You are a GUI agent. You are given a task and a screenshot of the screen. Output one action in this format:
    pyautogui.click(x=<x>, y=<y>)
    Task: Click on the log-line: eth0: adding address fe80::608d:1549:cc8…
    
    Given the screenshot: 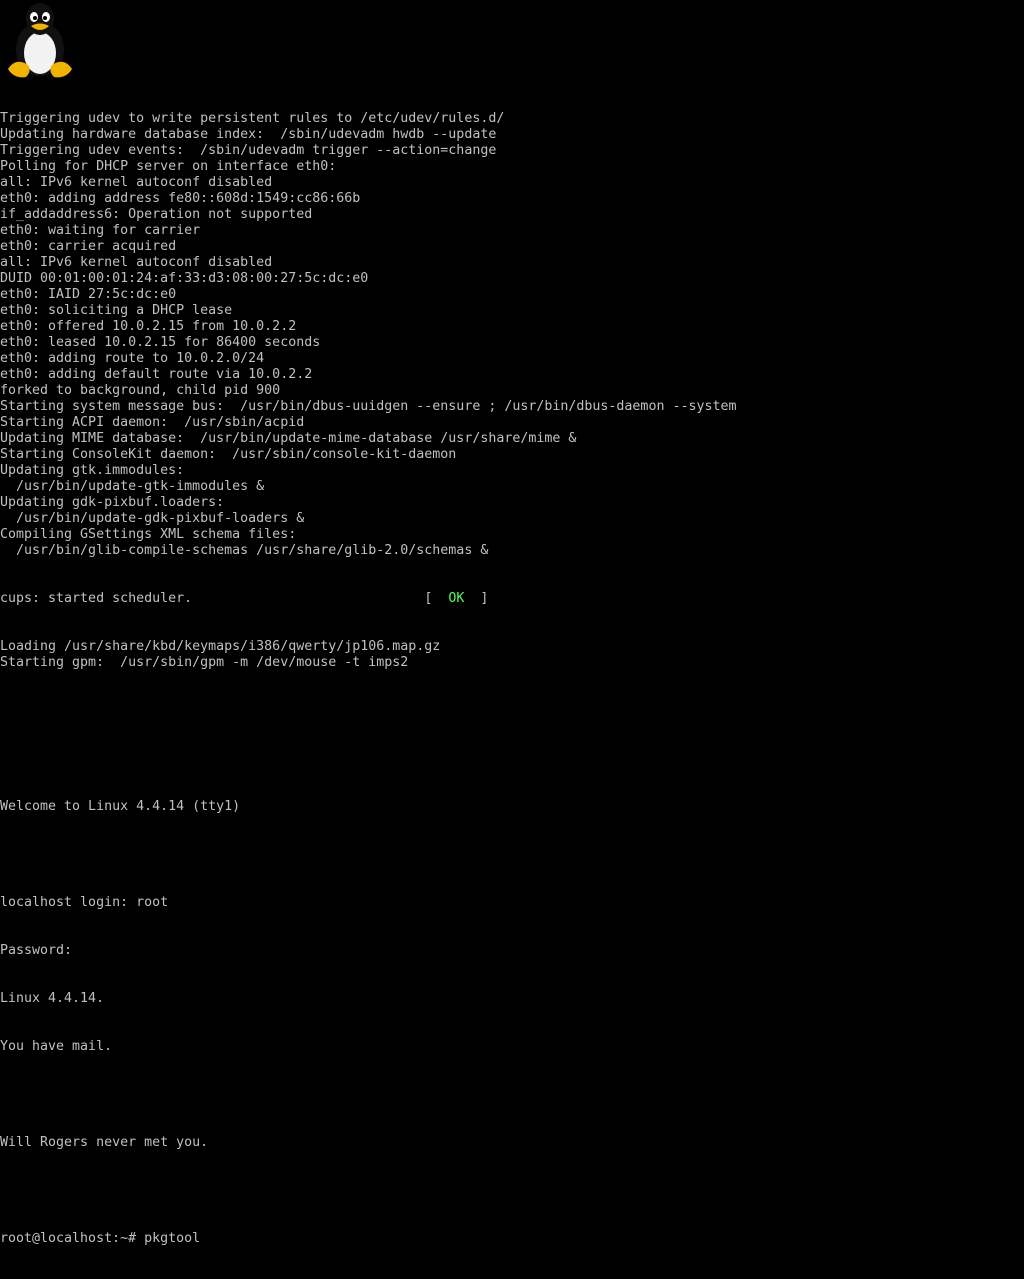 What is the action you would take?
    pyautogui.click(x=180, y=198)
    